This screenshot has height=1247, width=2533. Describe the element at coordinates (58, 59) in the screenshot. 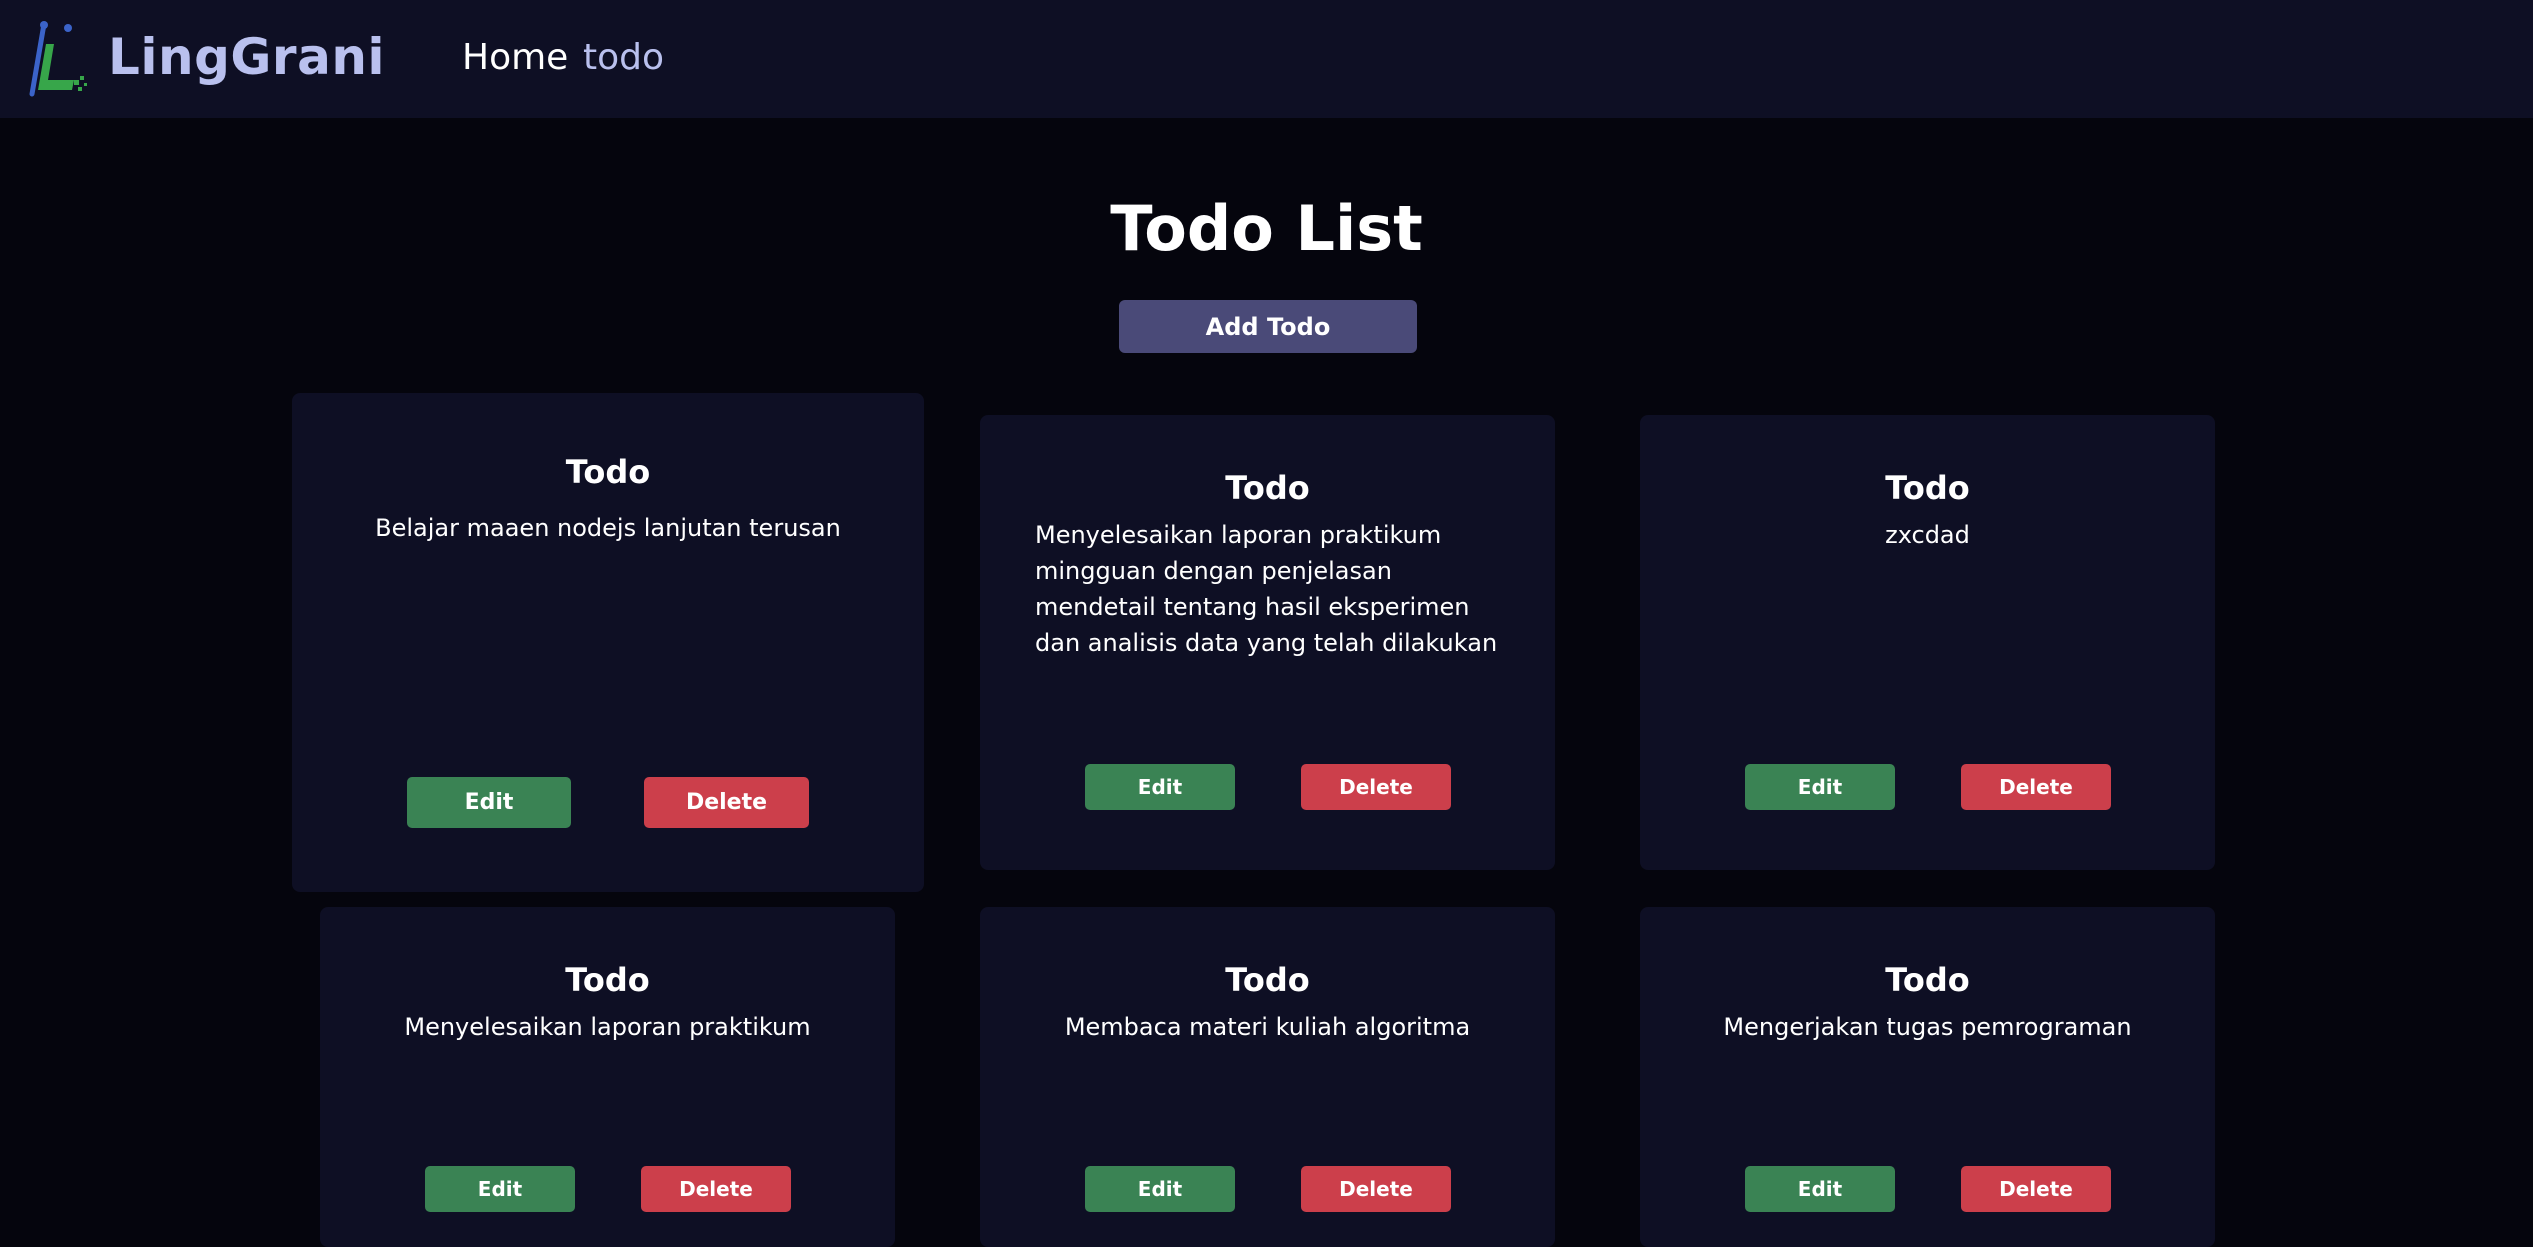

I see `linggrani-logo-icon` at that location.